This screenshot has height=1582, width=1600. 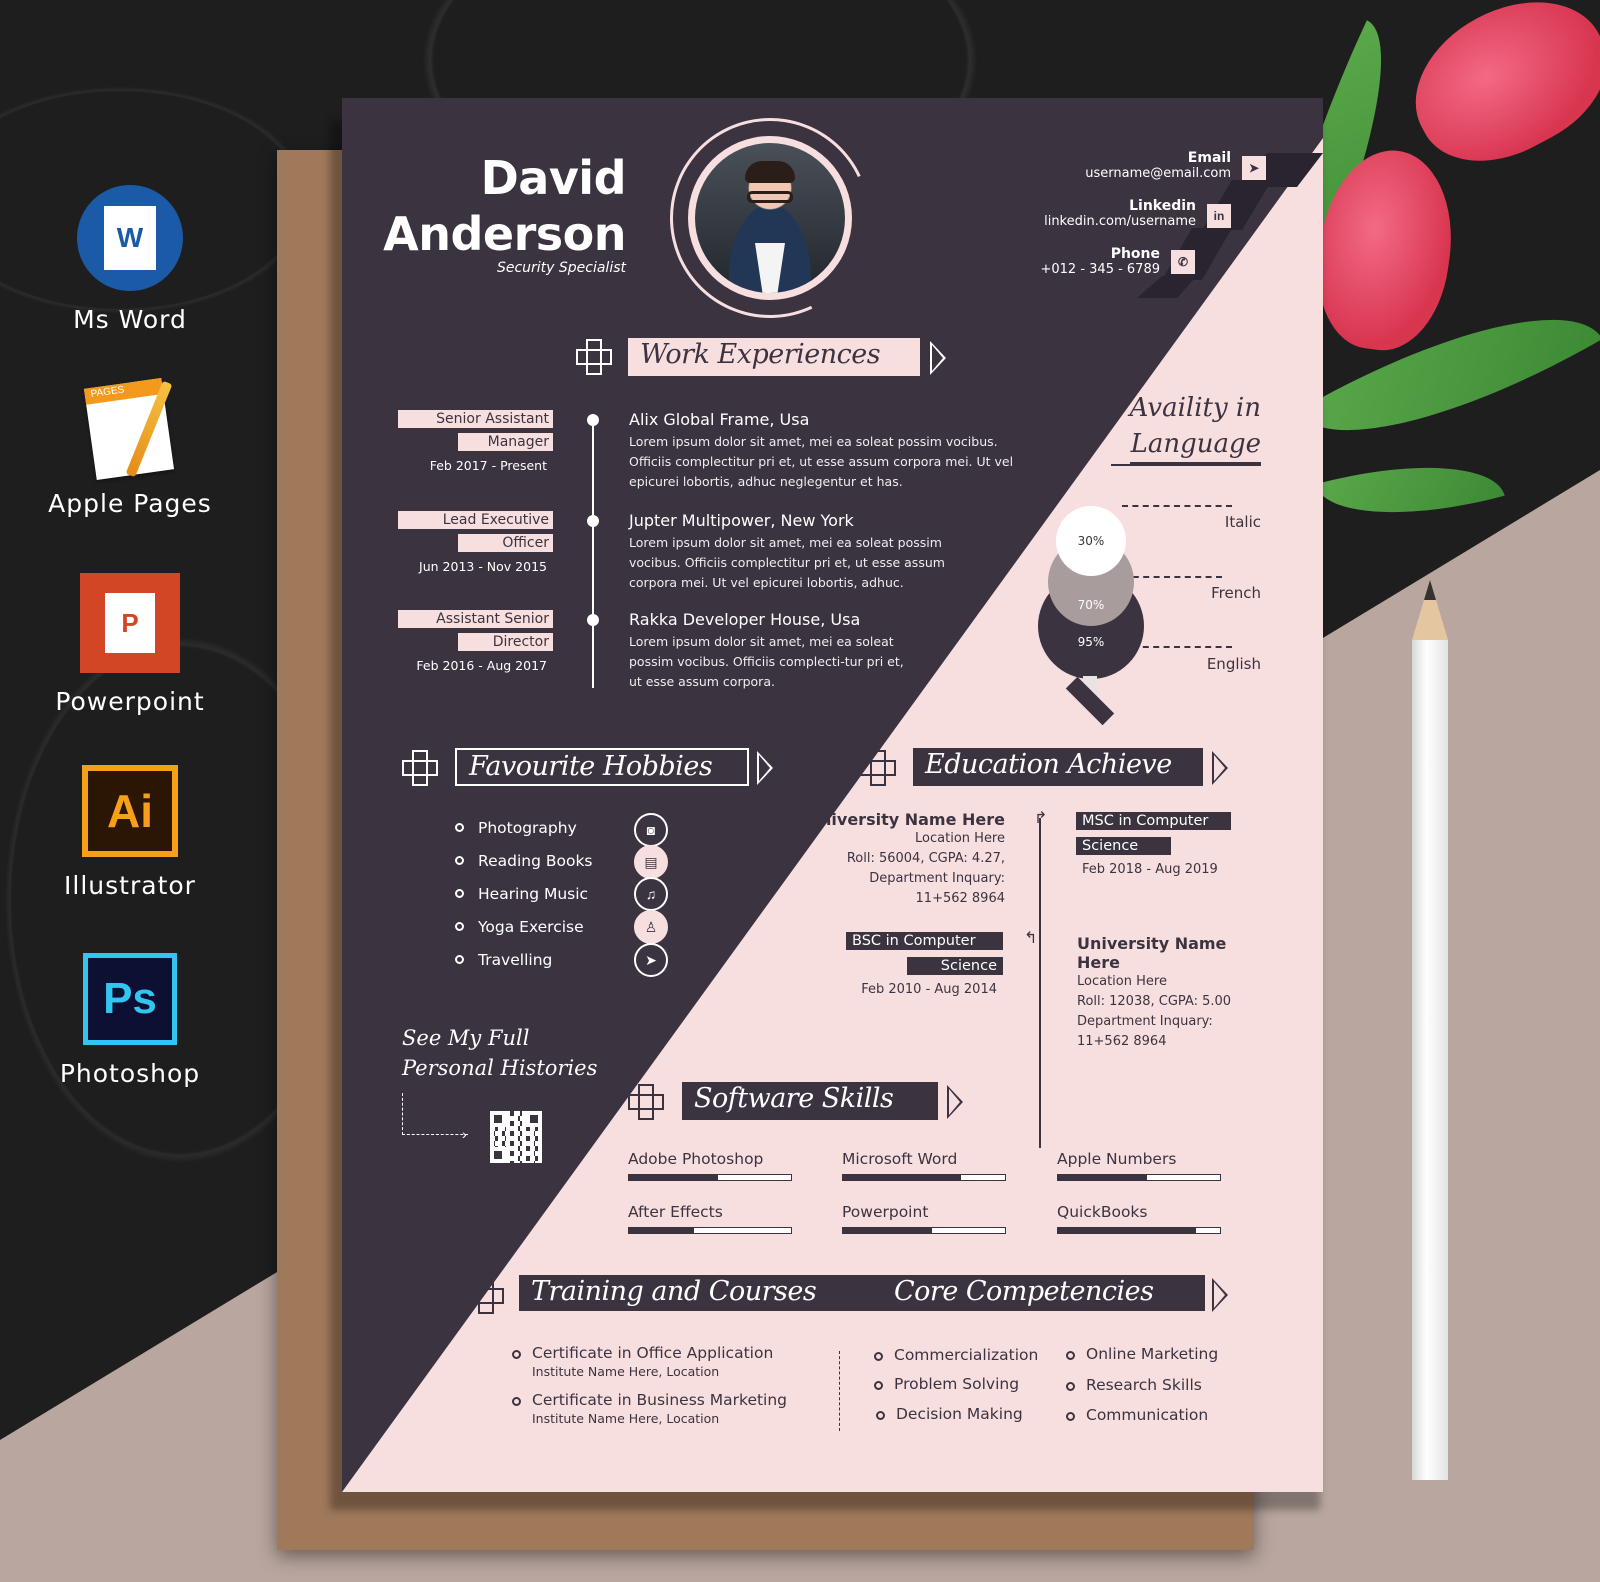 What do you see at coordinates (696, 1159) in the screenshot?
I see `skill-name: Adobe Photoshop` at bounding box center [696, 1159].